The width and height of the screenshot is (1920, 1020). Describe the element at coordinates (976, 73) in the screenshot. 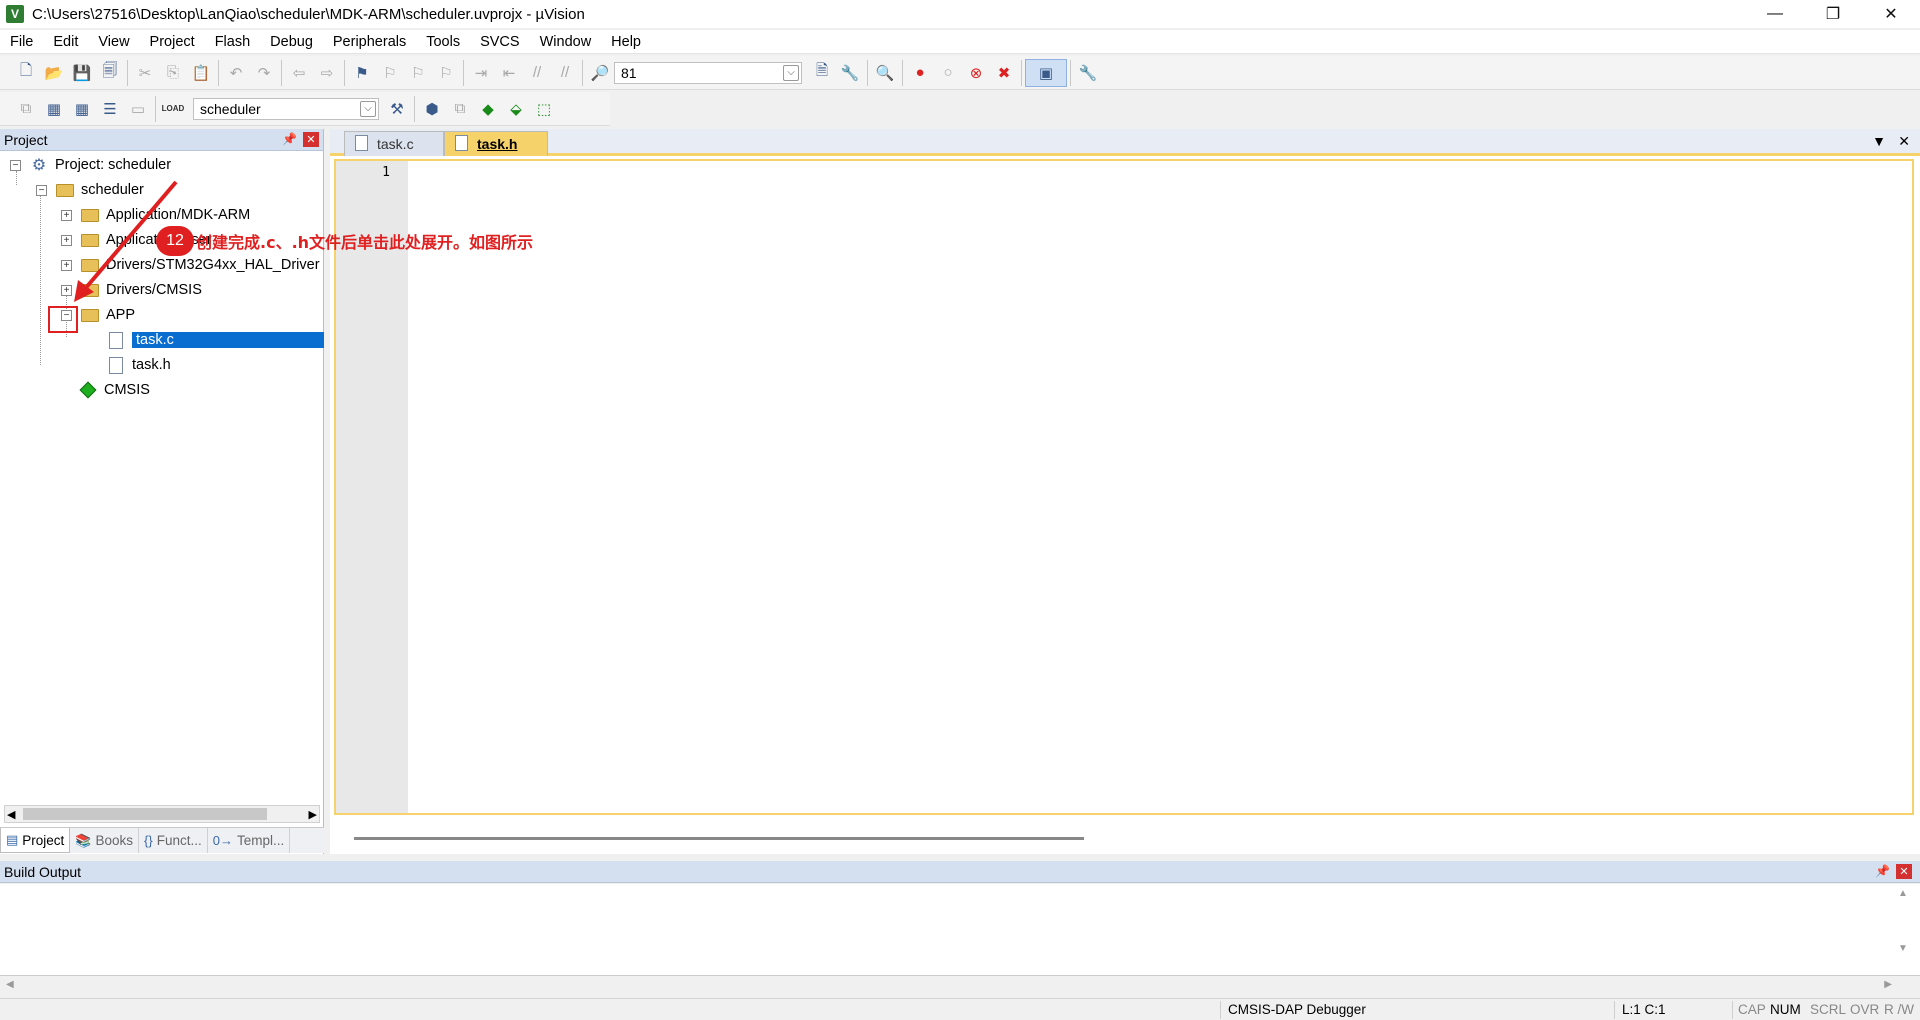

I see `kill-breakpoints-icon: ⊗` at that location.